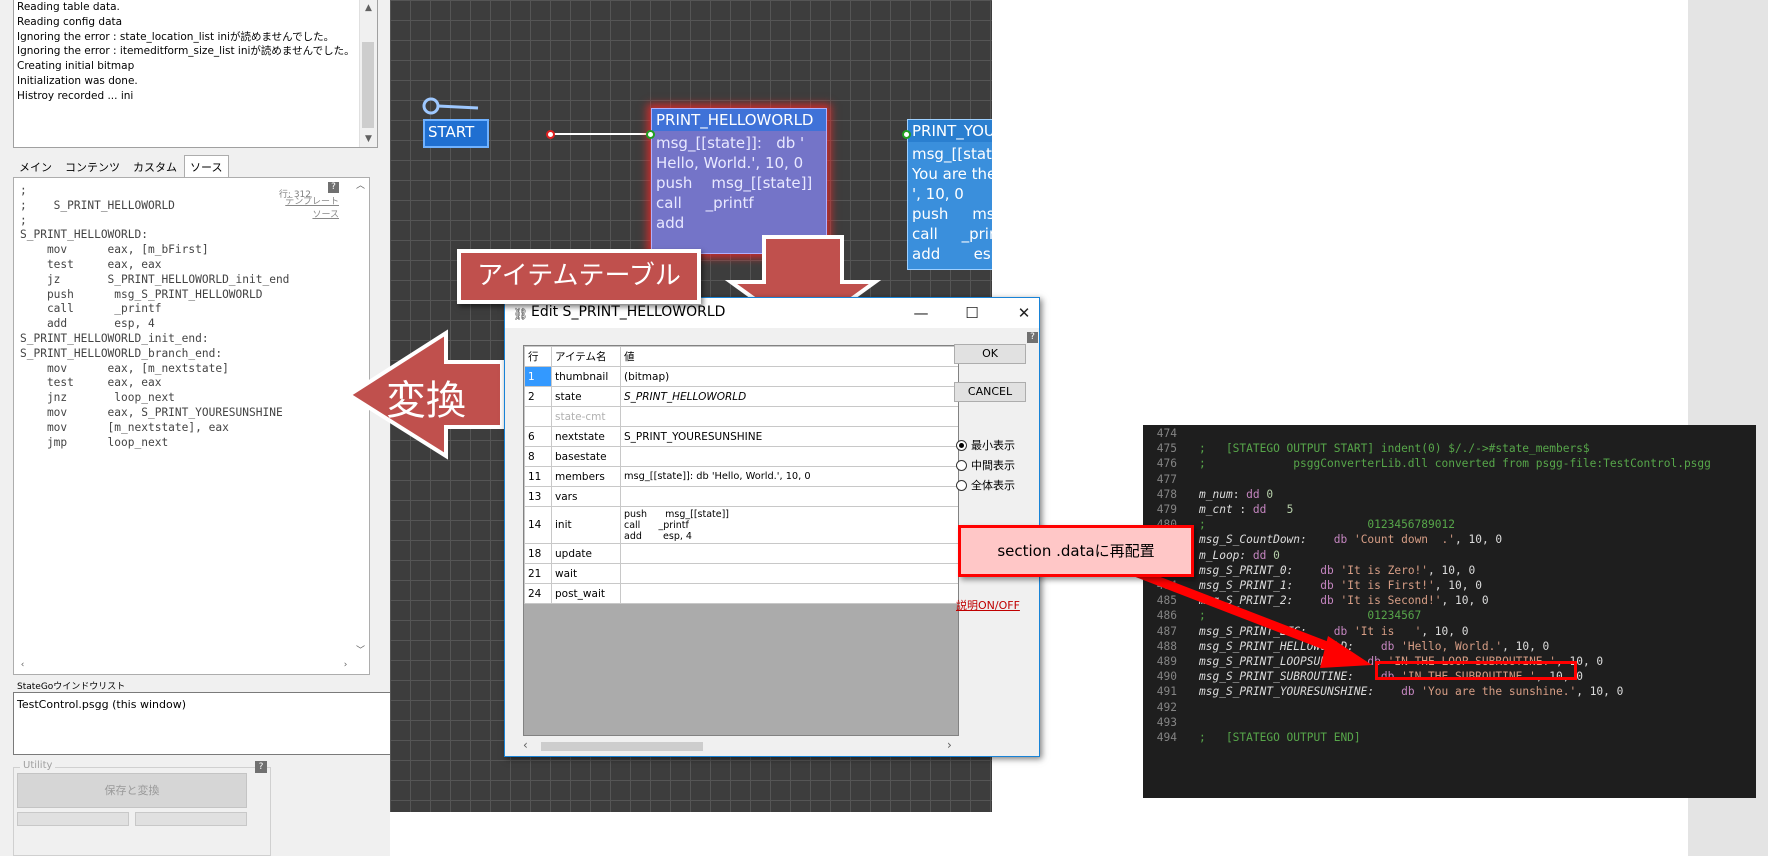 The height and width of the screenshot is (856, 1768). What do you see at coordinates (36, 167) in the screenshot?
I see `tab-main: メイン` at bounding box center [36, 167].